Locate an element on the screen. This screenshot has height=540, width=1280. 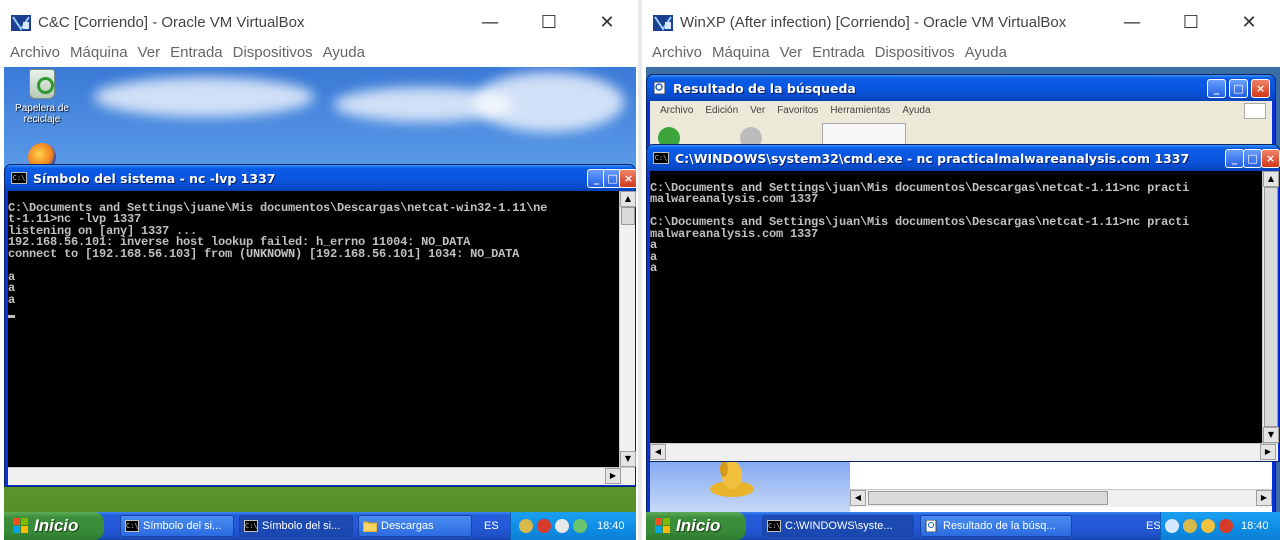
desktop-icon-recycle-bin: Papelera de reciclaje is located at coordinates (42, 97).